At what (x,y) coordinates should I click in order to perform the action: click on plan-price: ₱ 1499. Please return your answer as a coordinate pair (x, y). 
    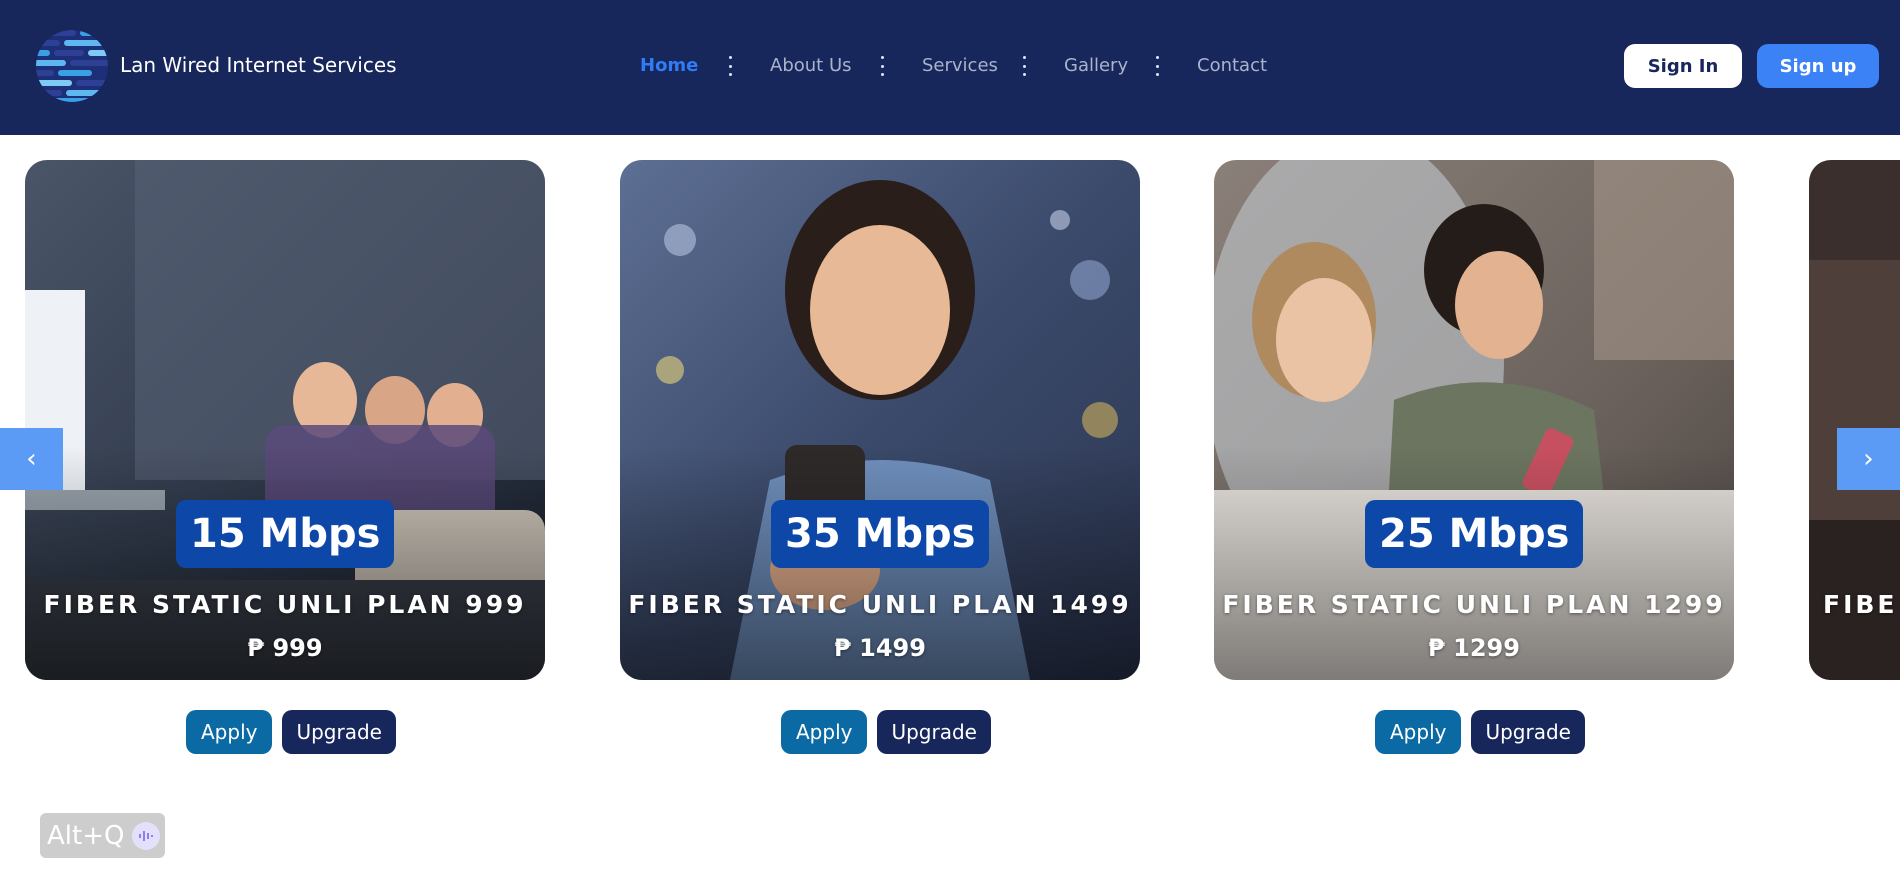
    Looking at the image, I should click on (880, 648).